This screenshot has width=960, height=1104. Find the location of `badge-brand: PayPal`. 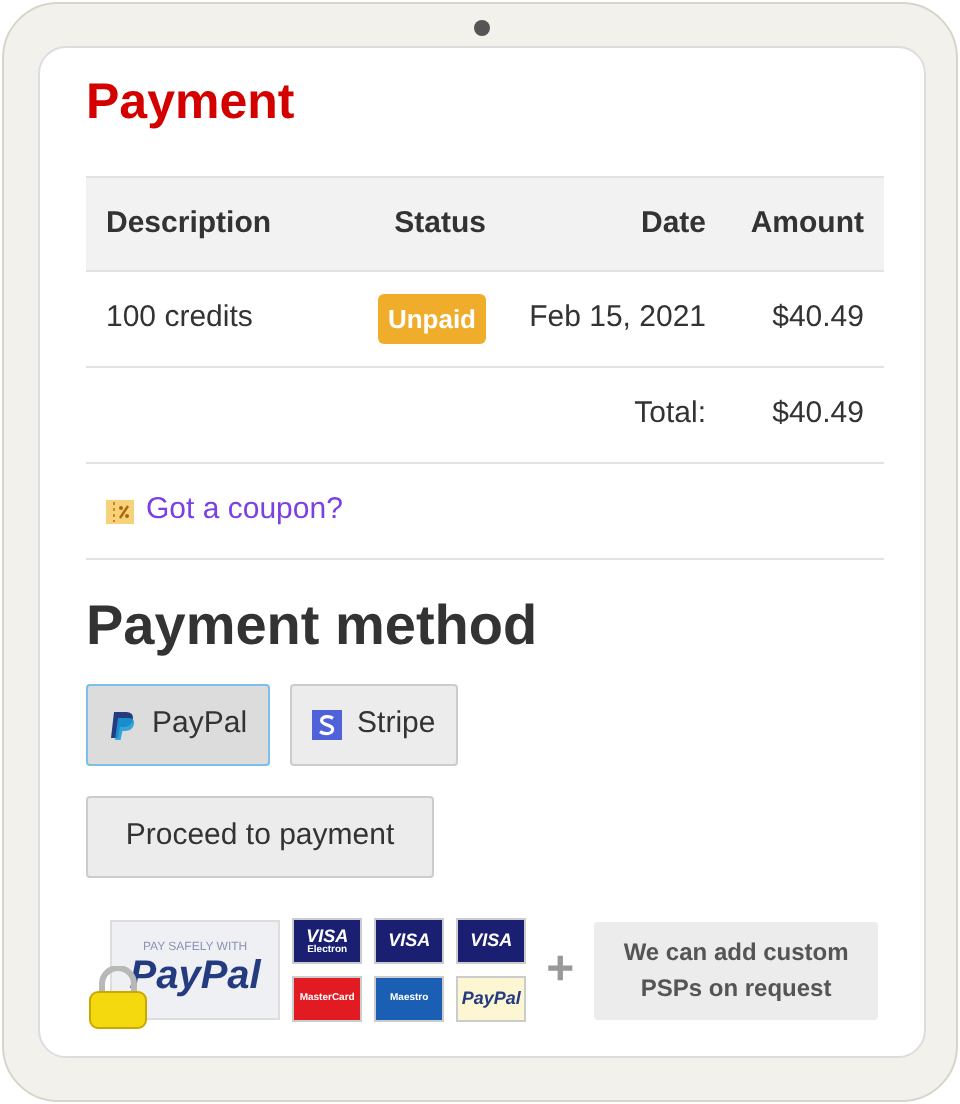

badge-brand: PayPal is located at coordinates (195, 976).